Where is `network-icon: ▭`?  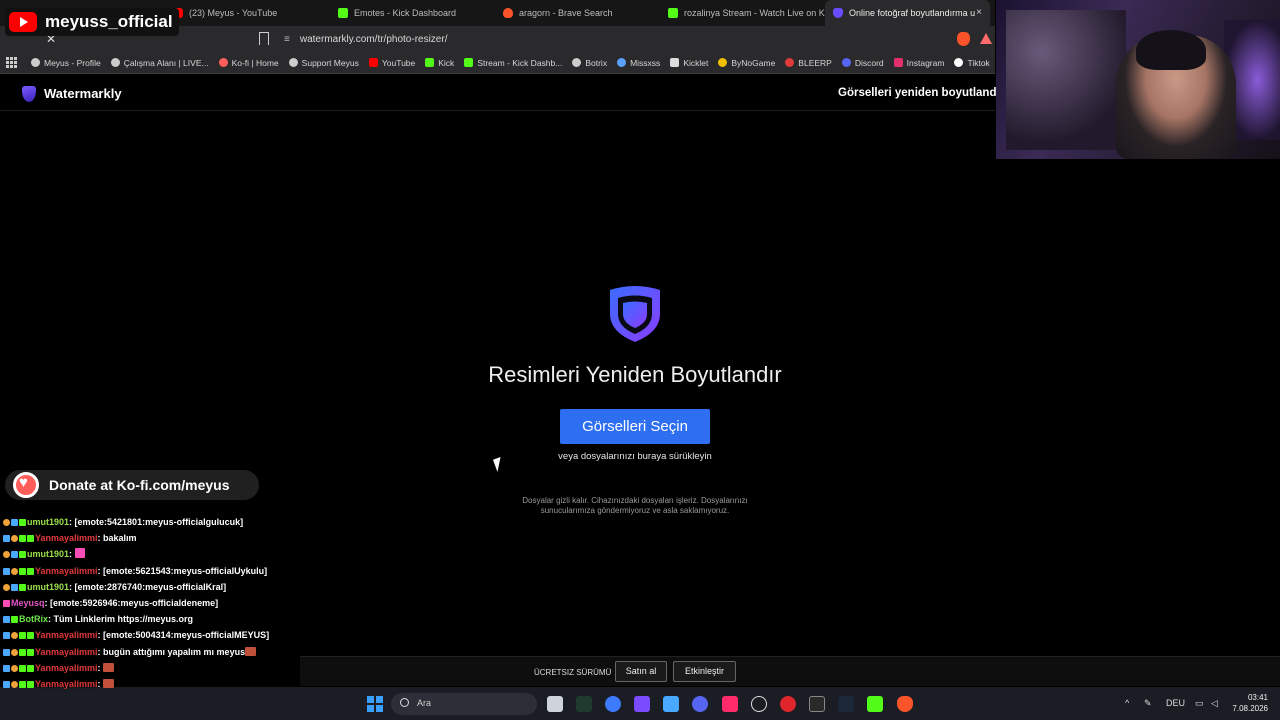
network-icon: ▭ is located at coordinates (1199, 703).